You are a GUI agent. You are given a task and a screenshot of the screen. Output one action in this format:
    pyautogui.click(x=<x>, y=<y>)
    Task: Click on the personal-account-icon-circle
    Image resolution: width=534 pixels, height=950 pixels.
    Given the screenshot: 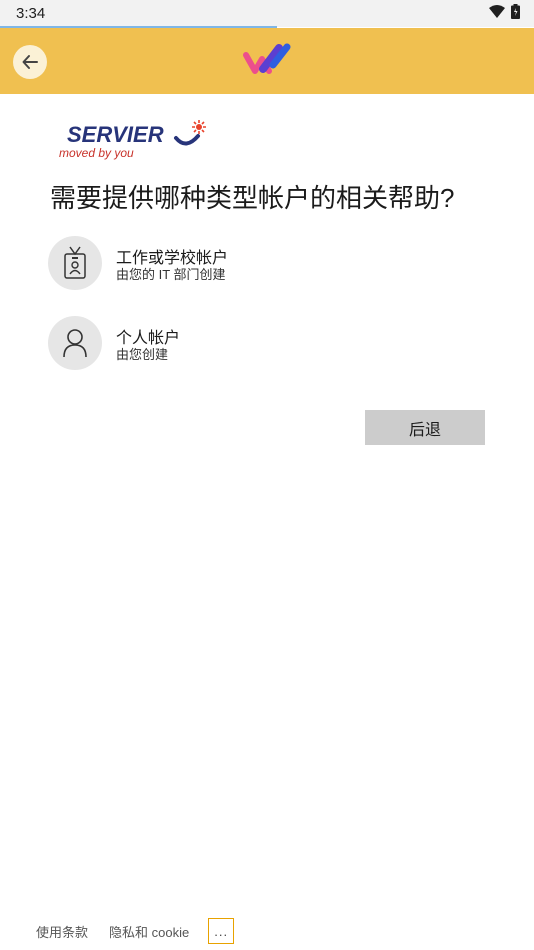 What is the action you would take?
    pyautogui.click(x=75, y=343)
    